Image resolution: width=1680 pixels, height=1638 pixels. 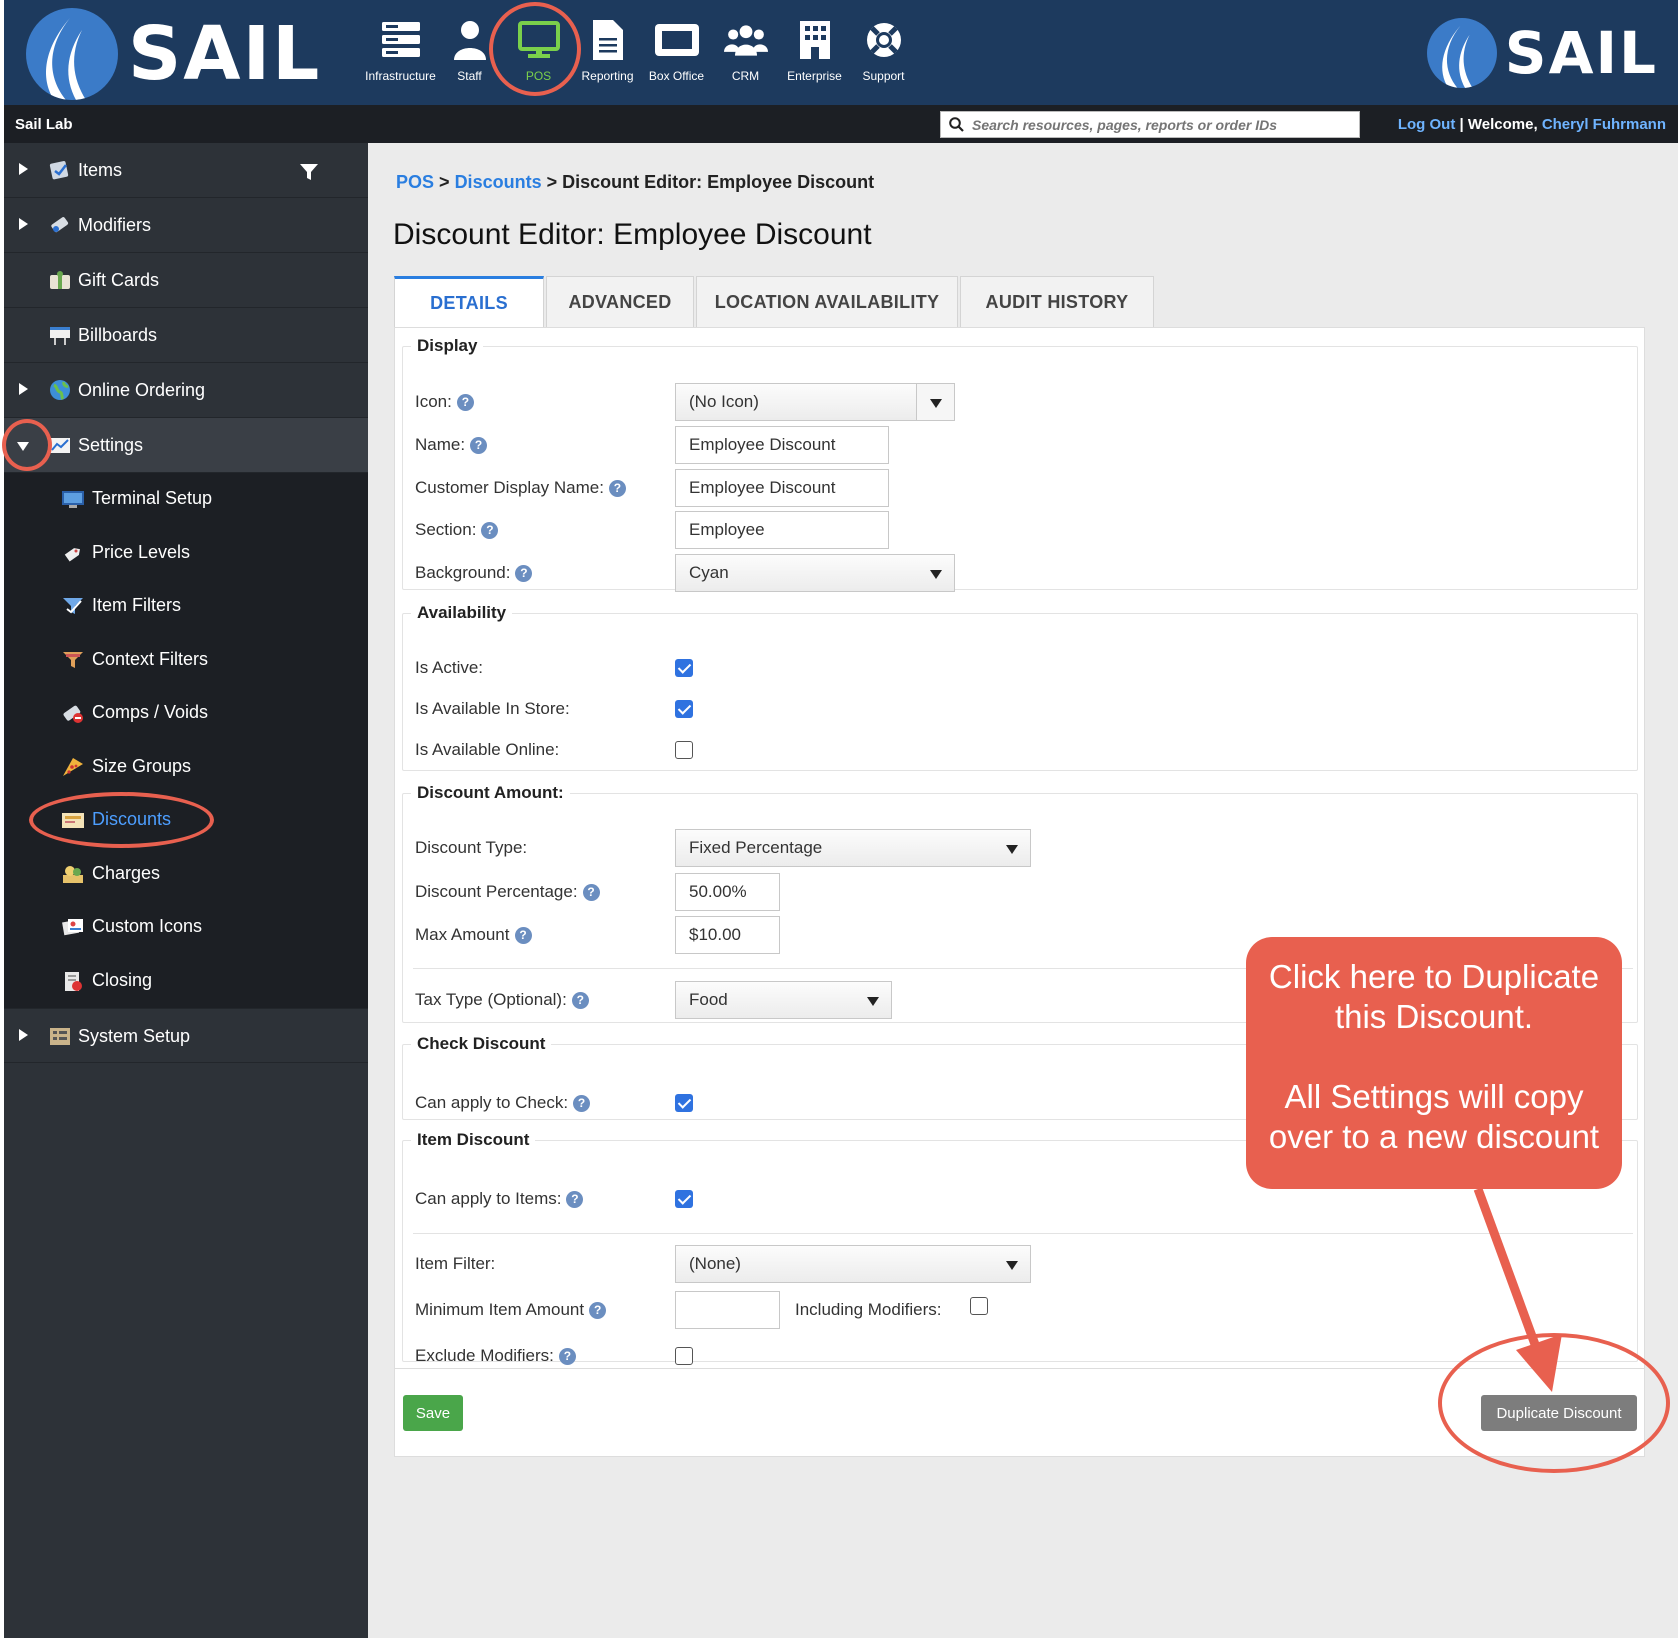 I want to click on modifiers-icon, so click(x=60, y=225).